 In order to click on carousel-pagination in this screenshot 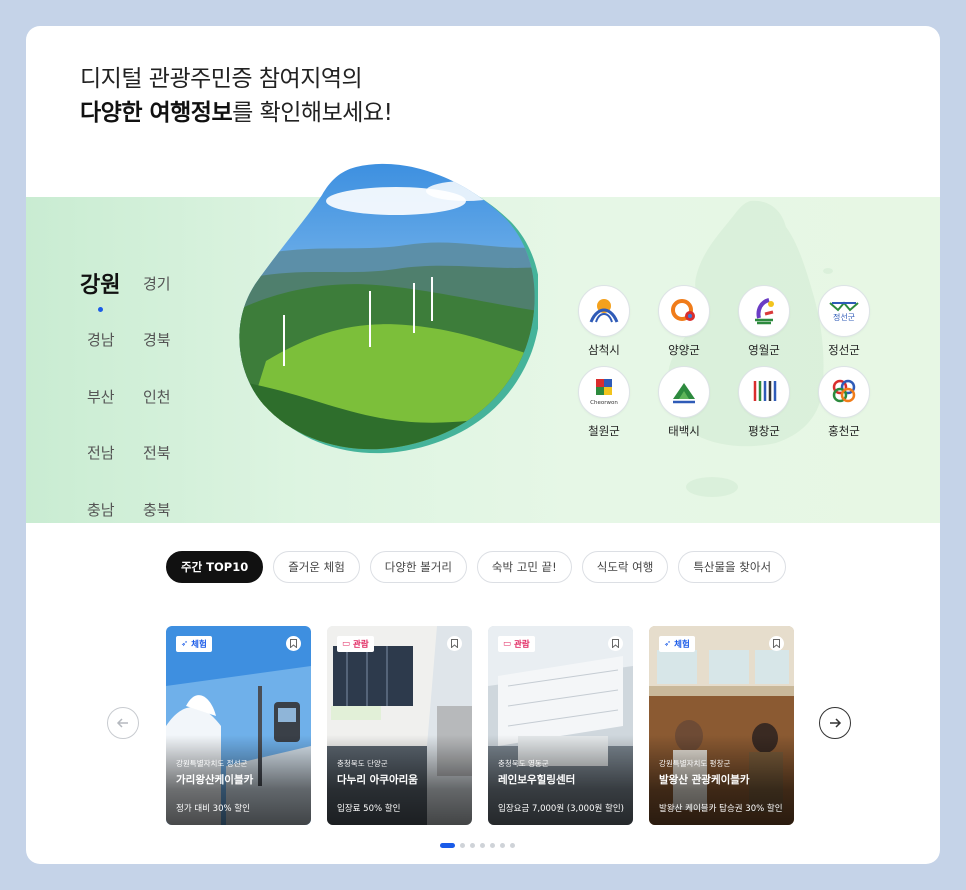, I will do `click(477, 845)`.